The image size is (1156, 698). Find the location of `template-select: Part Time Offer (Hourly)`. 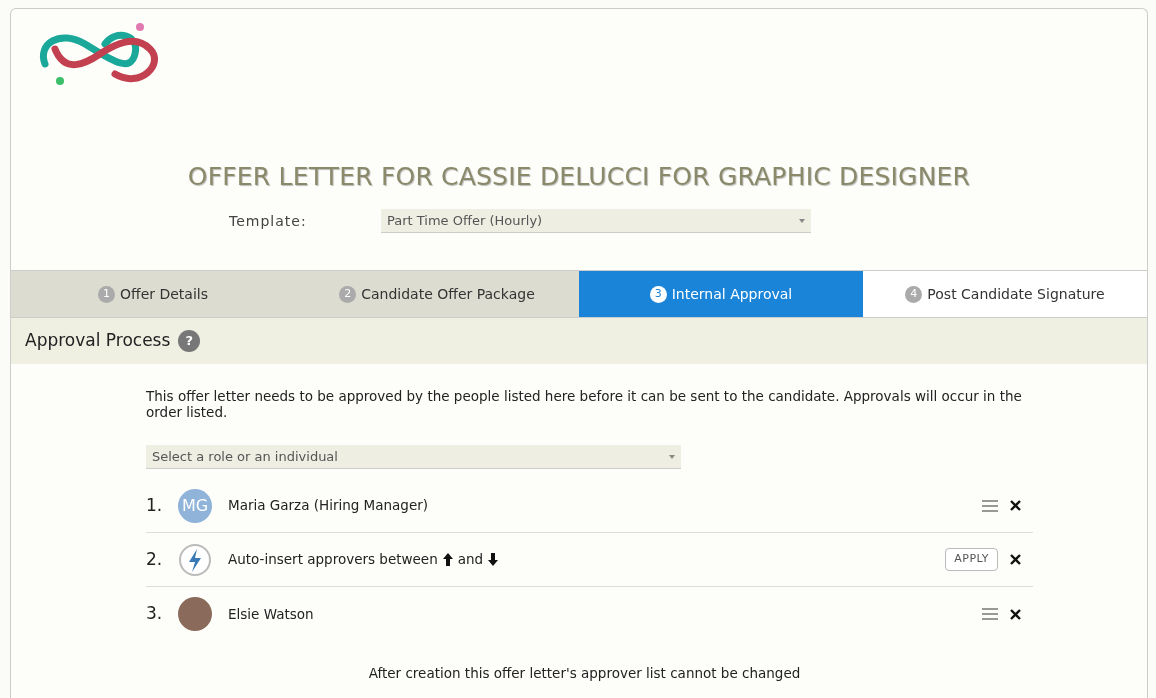

template-select: Part Time Offer (Hourly) is located at coordinates (596, 221).